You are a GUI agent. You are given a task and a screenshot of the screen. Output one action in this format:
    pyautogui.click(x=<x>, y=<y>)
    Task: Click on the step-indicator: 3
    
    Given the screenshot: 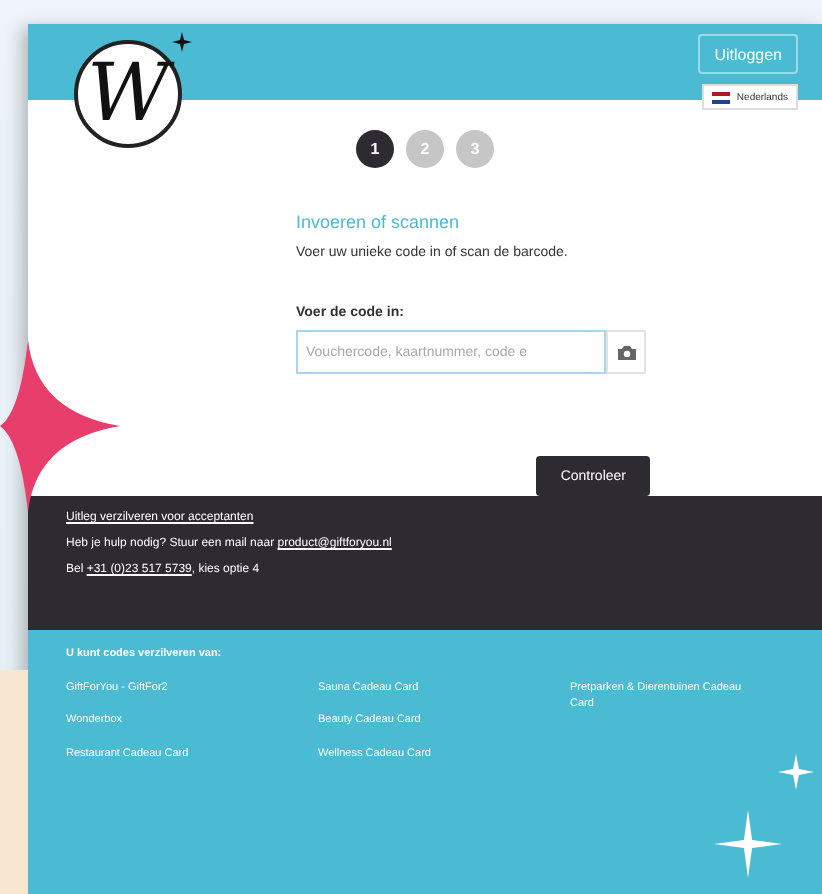 What is the action you would take?
    pyautogui.click(x=475, y=149)
    